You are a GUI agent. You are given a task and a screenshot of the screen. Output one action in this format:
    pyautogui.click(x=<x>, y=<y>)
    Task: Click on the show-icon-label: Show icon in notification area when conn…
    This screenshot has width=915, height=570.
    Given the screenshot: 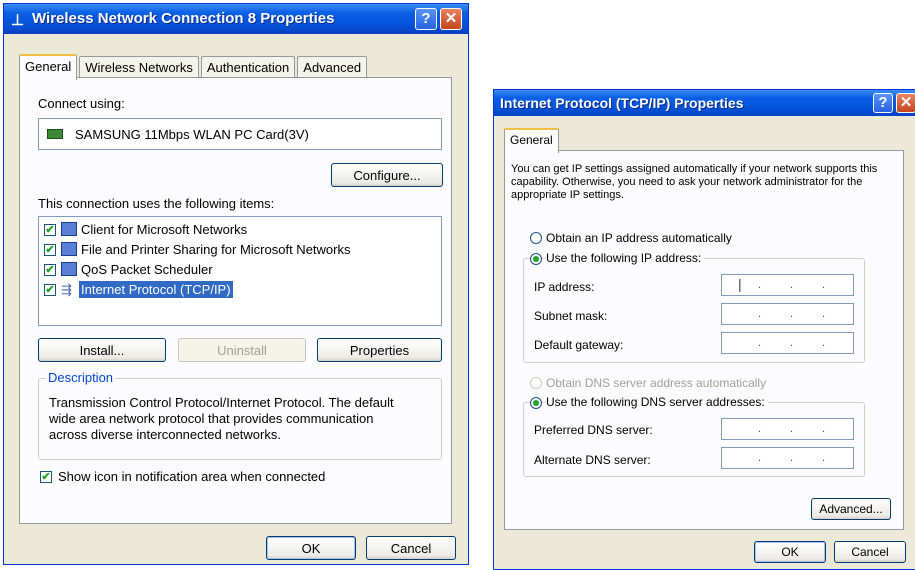 What is the action you would take?
    pyautogui.click(x=192, y=476)
    